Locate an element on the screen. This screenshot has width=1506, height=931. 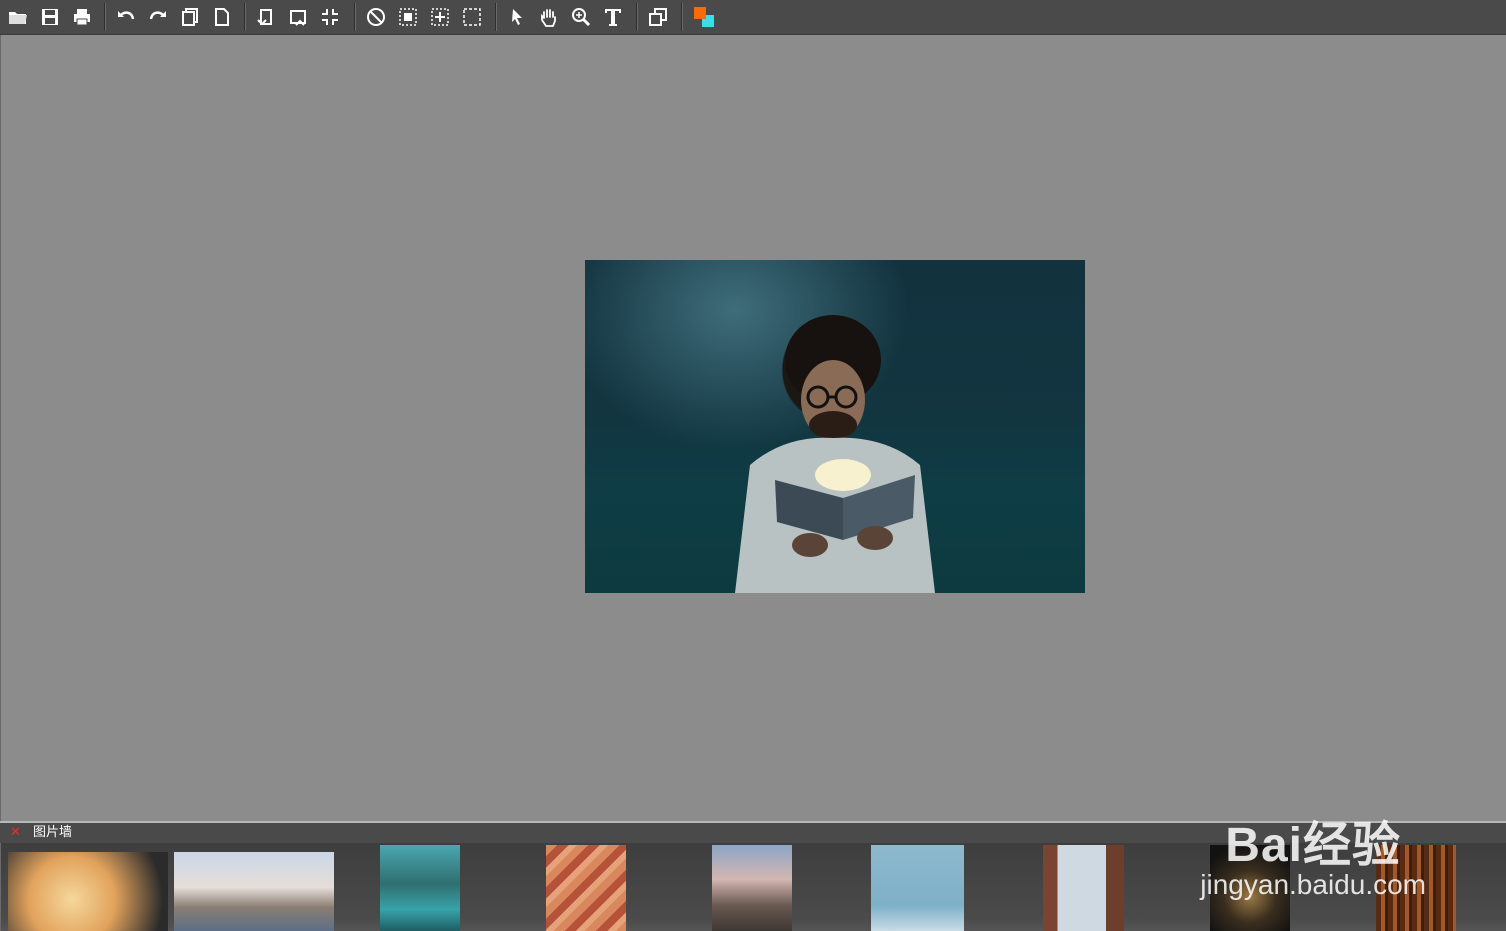
rotate-left-icon is located at coordinates (266, 17).